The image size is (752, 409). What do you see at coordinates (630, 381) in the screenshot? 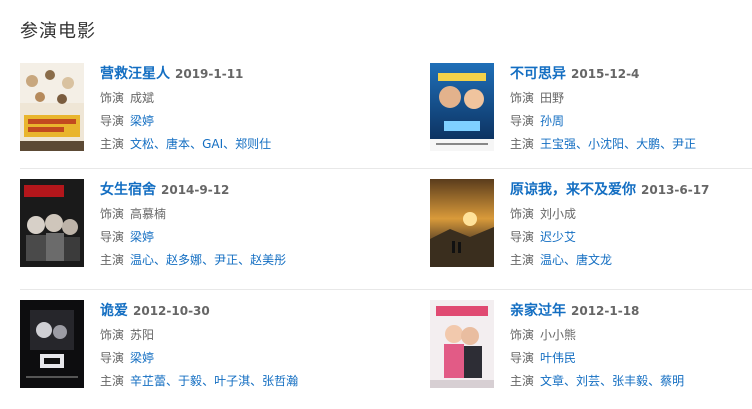
I see `star-link: 张丰毅` at bounding box center [630, 381].